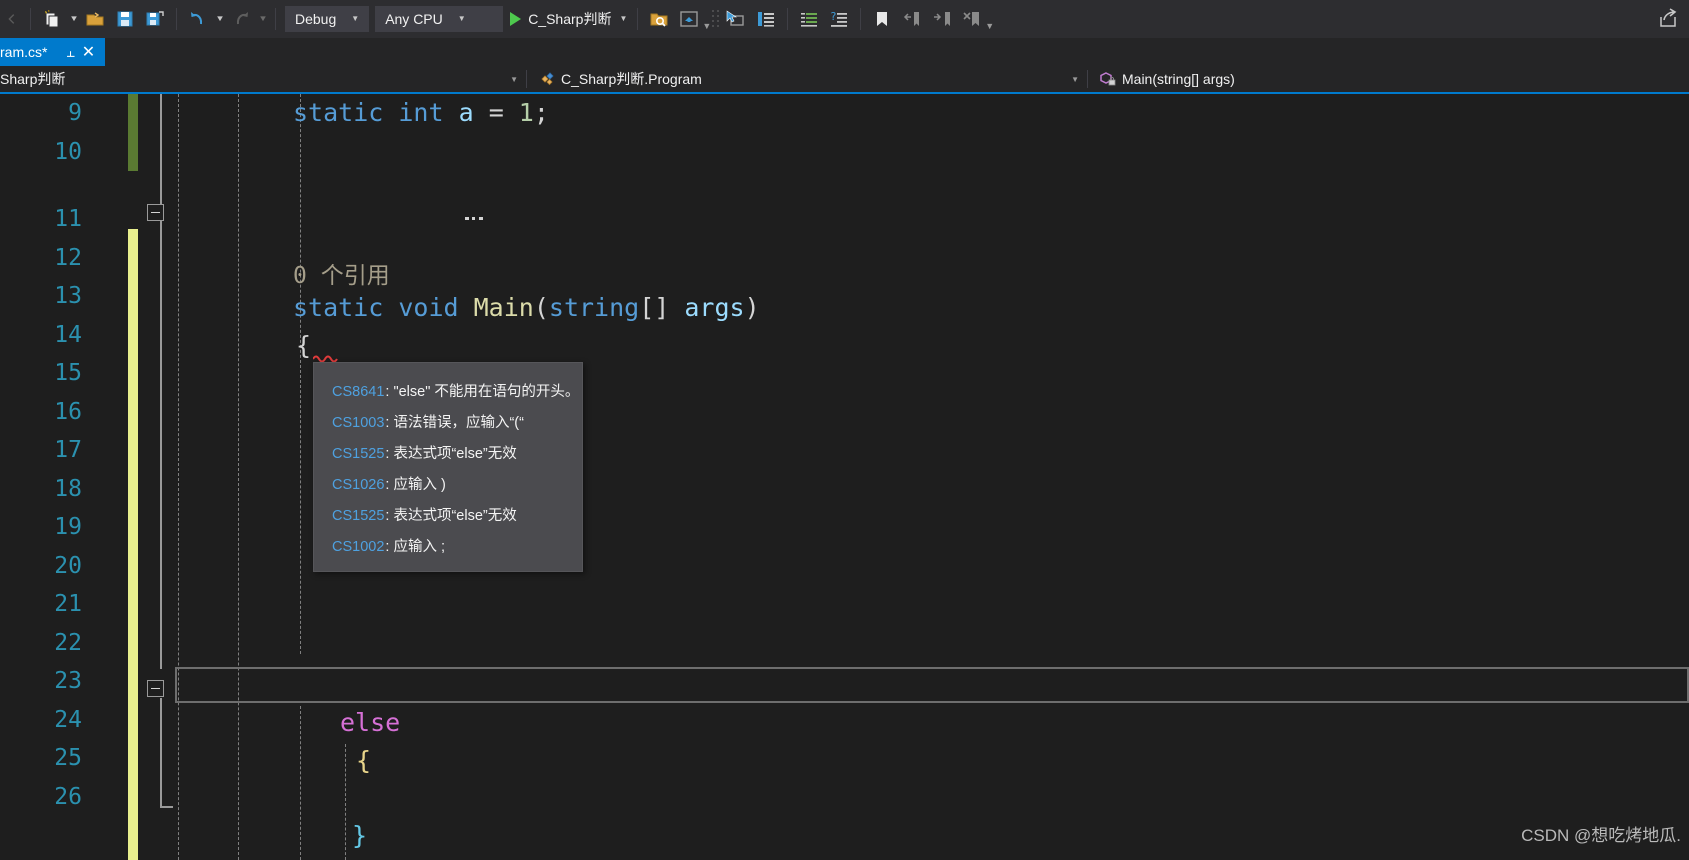  I want to click on undo-dropdown-caret, so click(219, 19).